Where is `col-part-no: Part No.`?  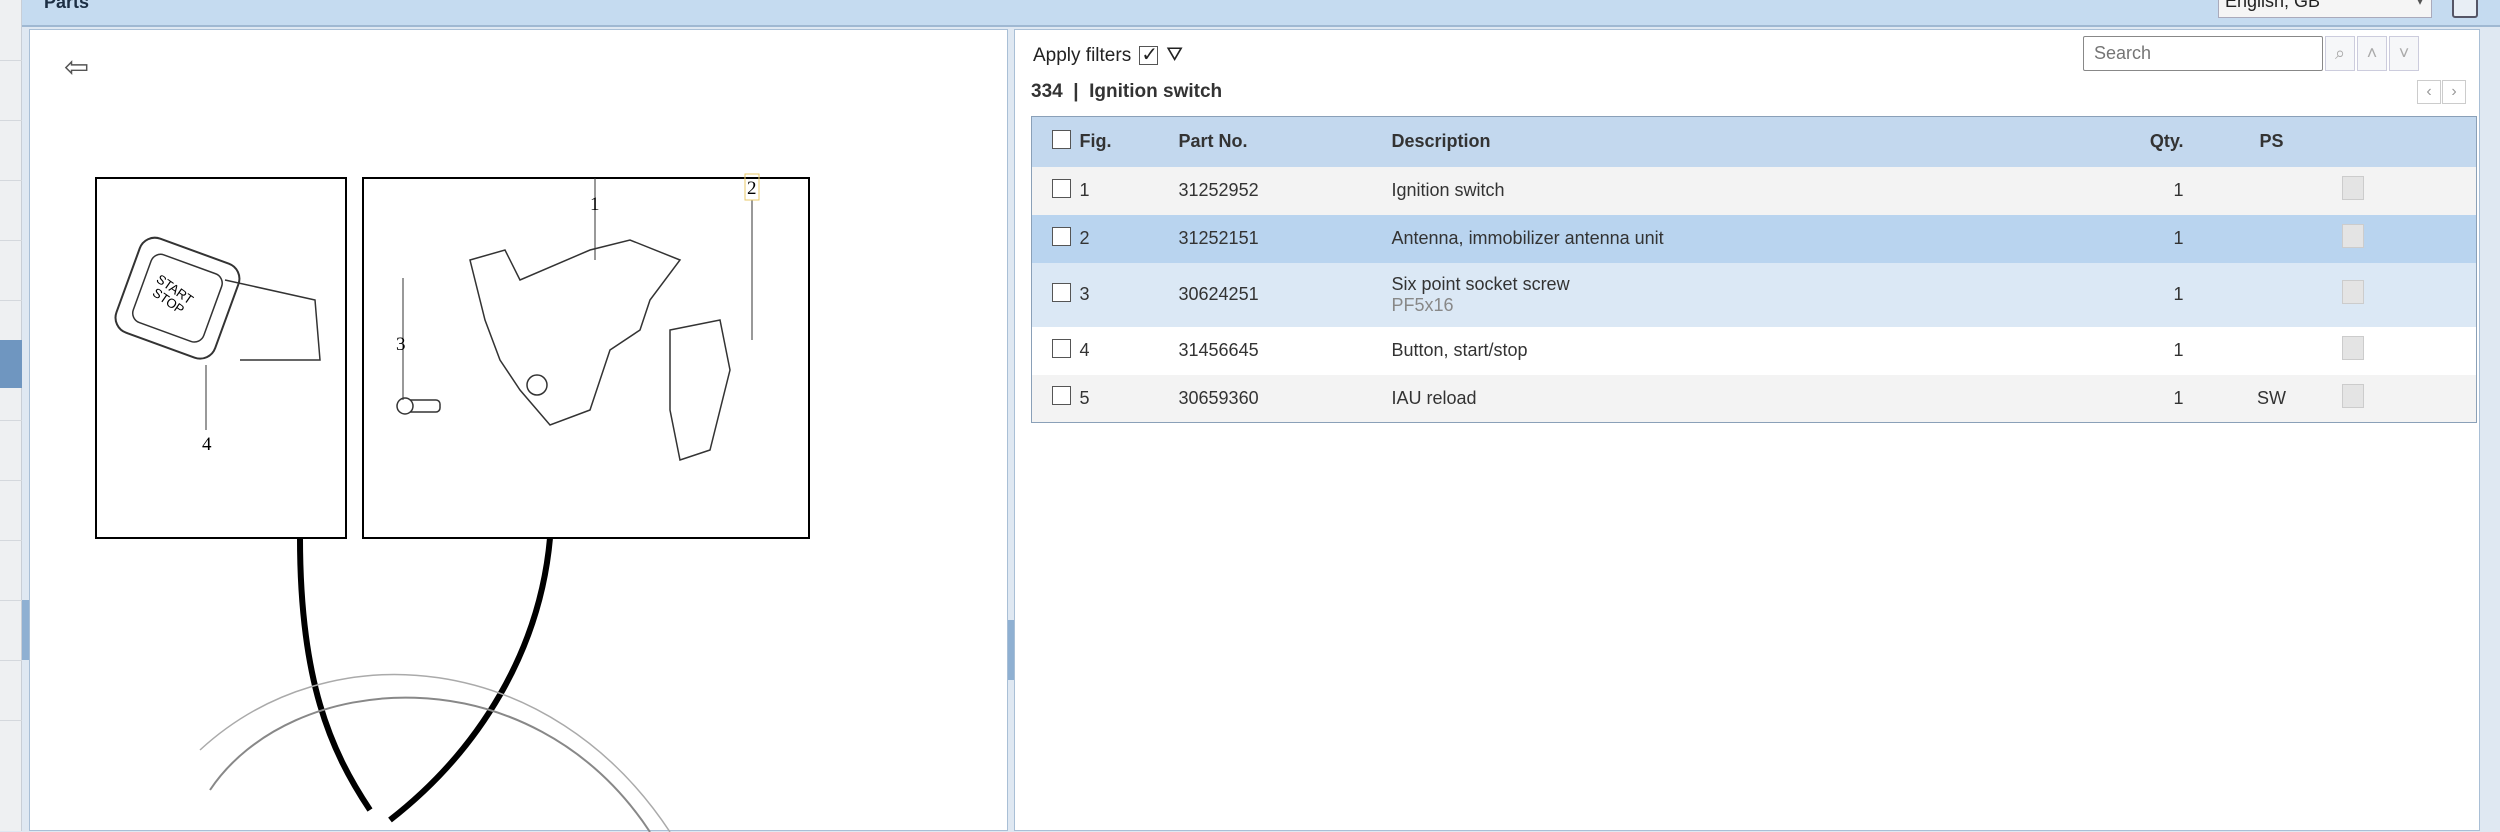
col-part-no: Part No. is located at coordinates (1285, 141).